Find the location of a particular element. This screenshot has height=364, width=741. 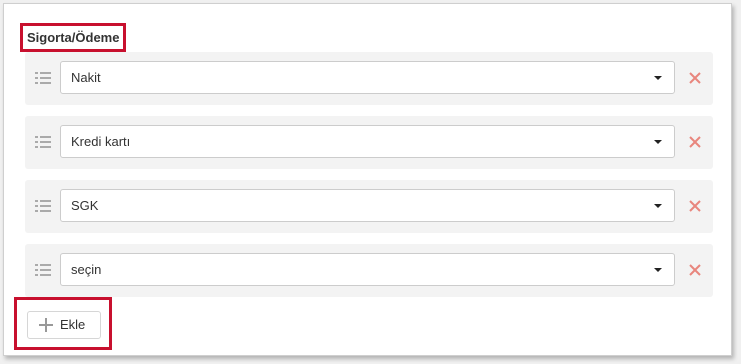

list-item: SGK is located at coordinates (369, 206).